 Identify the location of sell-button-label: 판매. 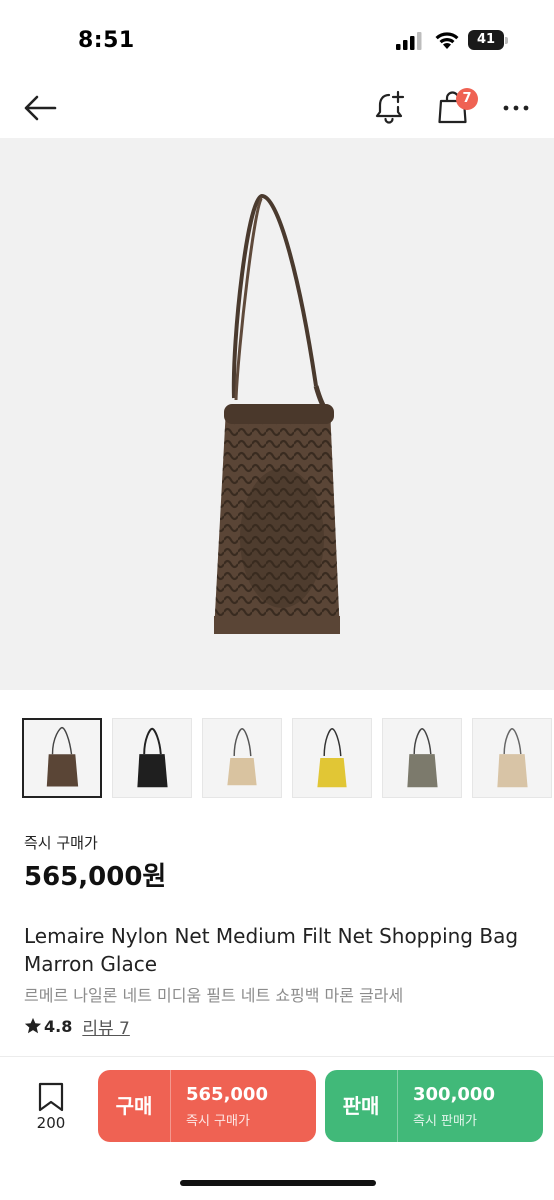
(361, 1106).